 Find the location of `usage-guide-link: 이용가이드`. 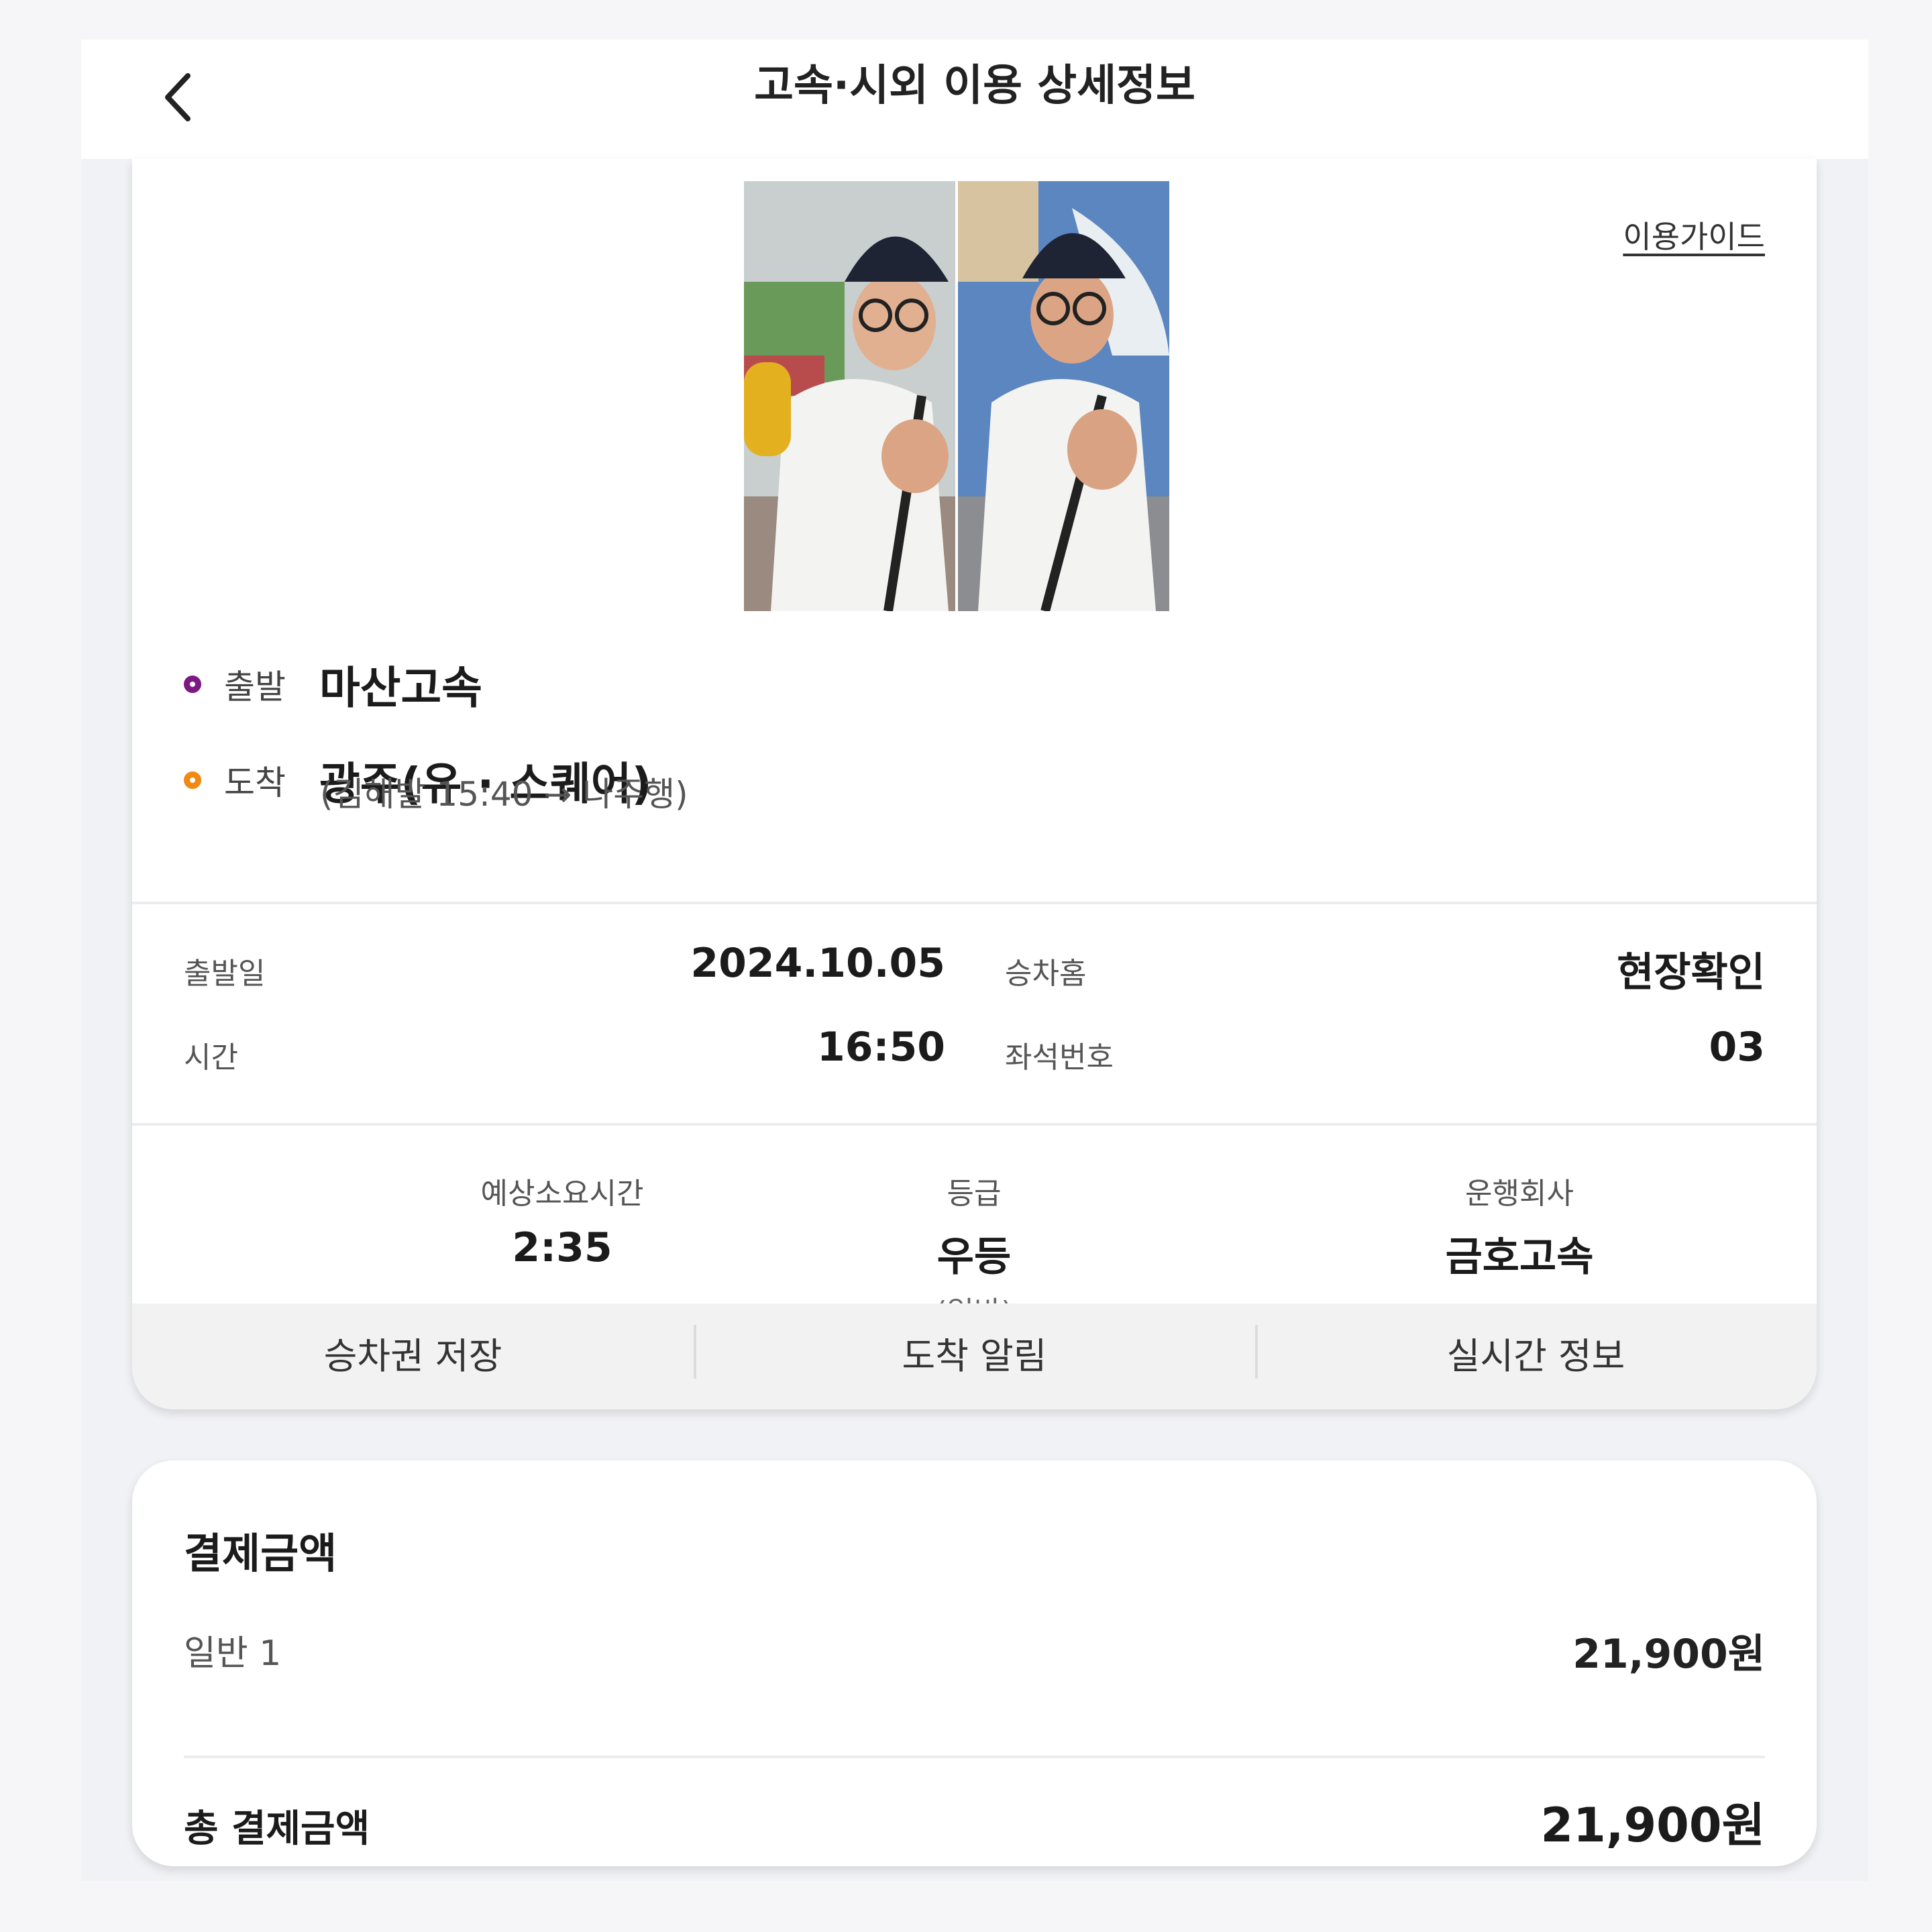

usage-guide-link: 이용가이드 is located at coordinates (1694, 235).